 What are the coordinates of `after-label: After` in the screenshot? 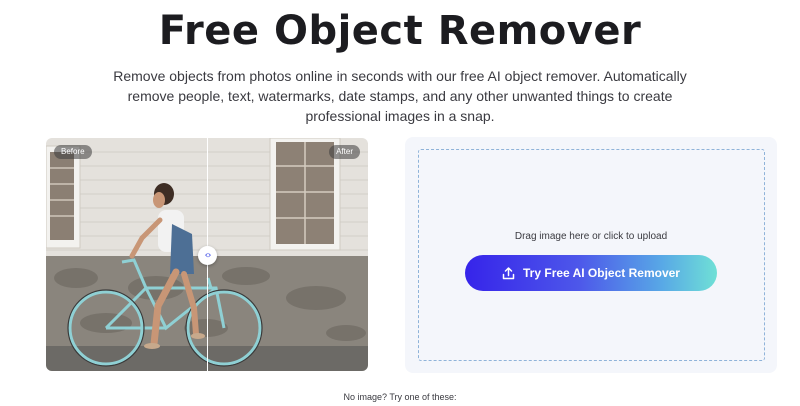 It's located at (344, 152).